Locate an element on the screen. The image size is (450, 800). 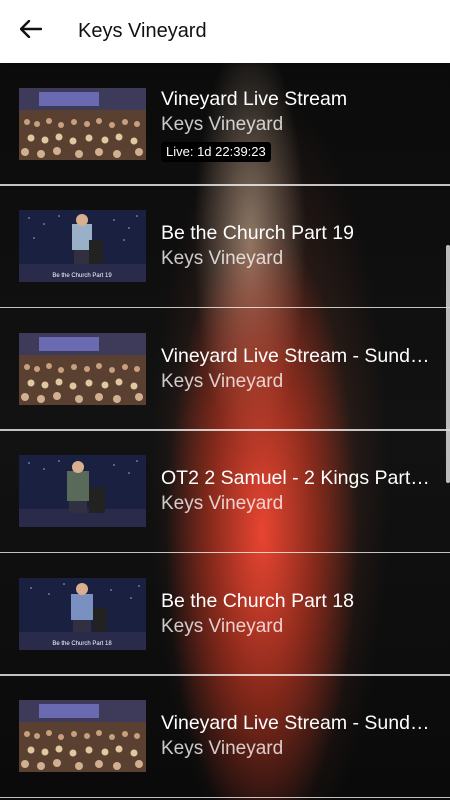
thumbnail-caption: Be the Church Part 18 is located at coordinates (82, 644).